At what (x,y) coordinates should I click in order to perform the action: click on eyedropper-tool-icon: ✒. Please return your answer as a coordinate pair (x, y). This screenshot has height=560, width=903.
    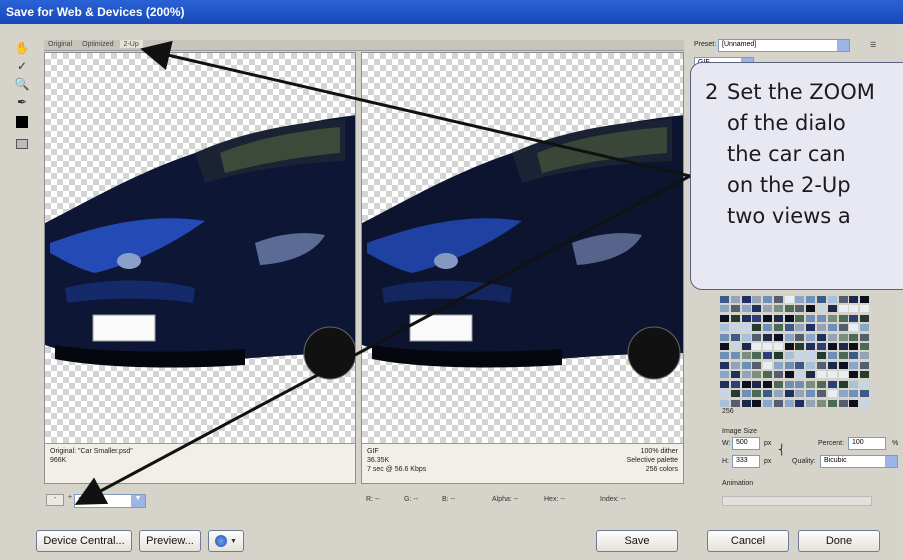
    Looking at the image, I should click on (22, 102).